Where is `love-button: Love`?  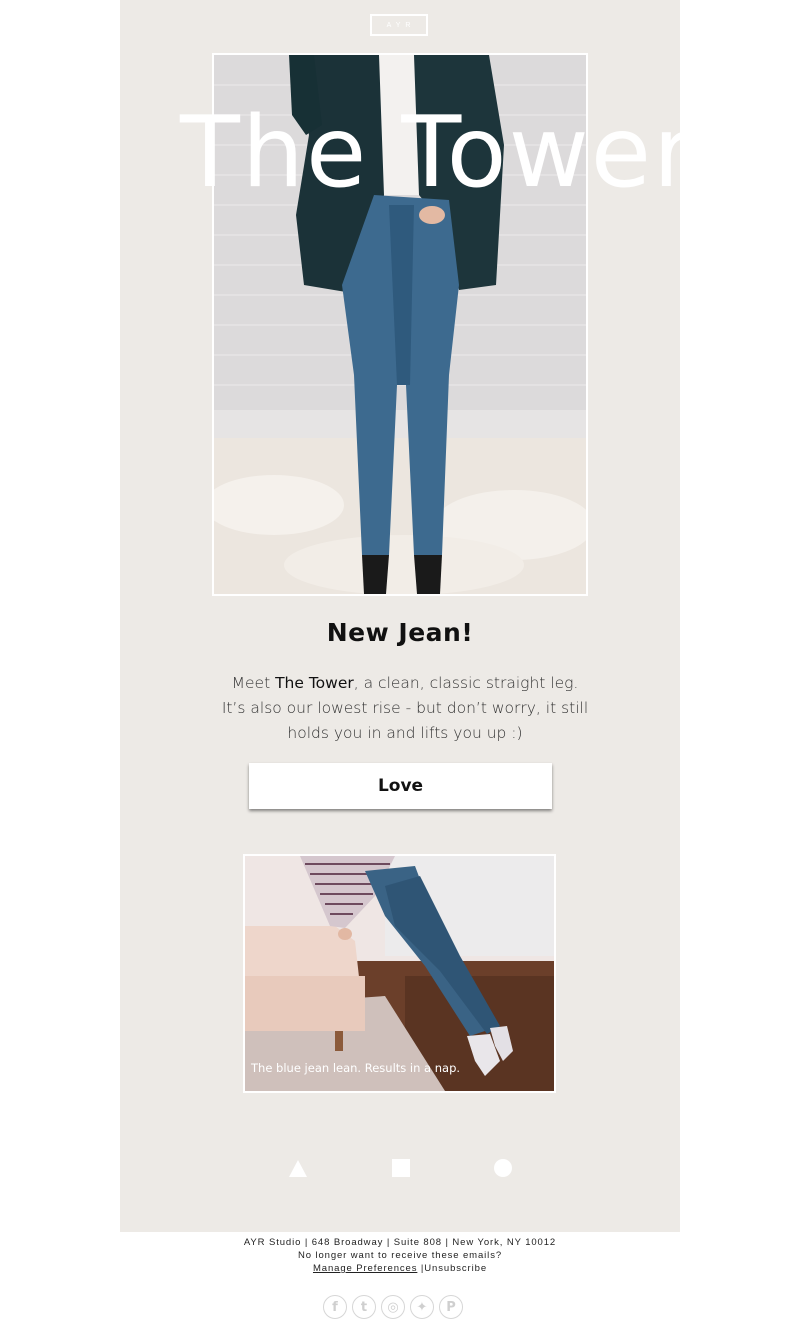
love-button: Love is located at coordinates (400, 786).